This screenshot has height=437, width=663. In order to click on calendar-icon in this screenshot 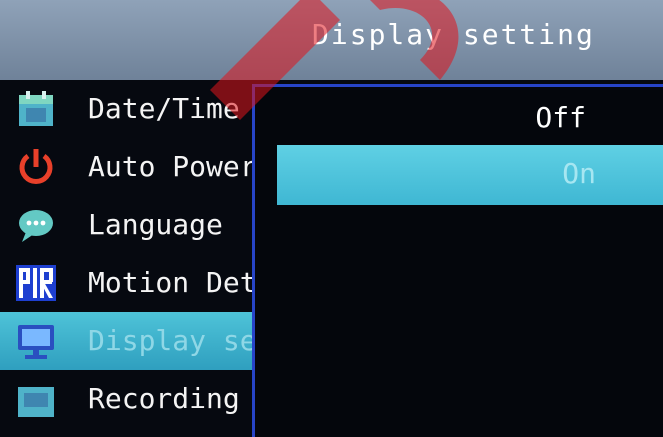, I will do `click(36, 108)`.